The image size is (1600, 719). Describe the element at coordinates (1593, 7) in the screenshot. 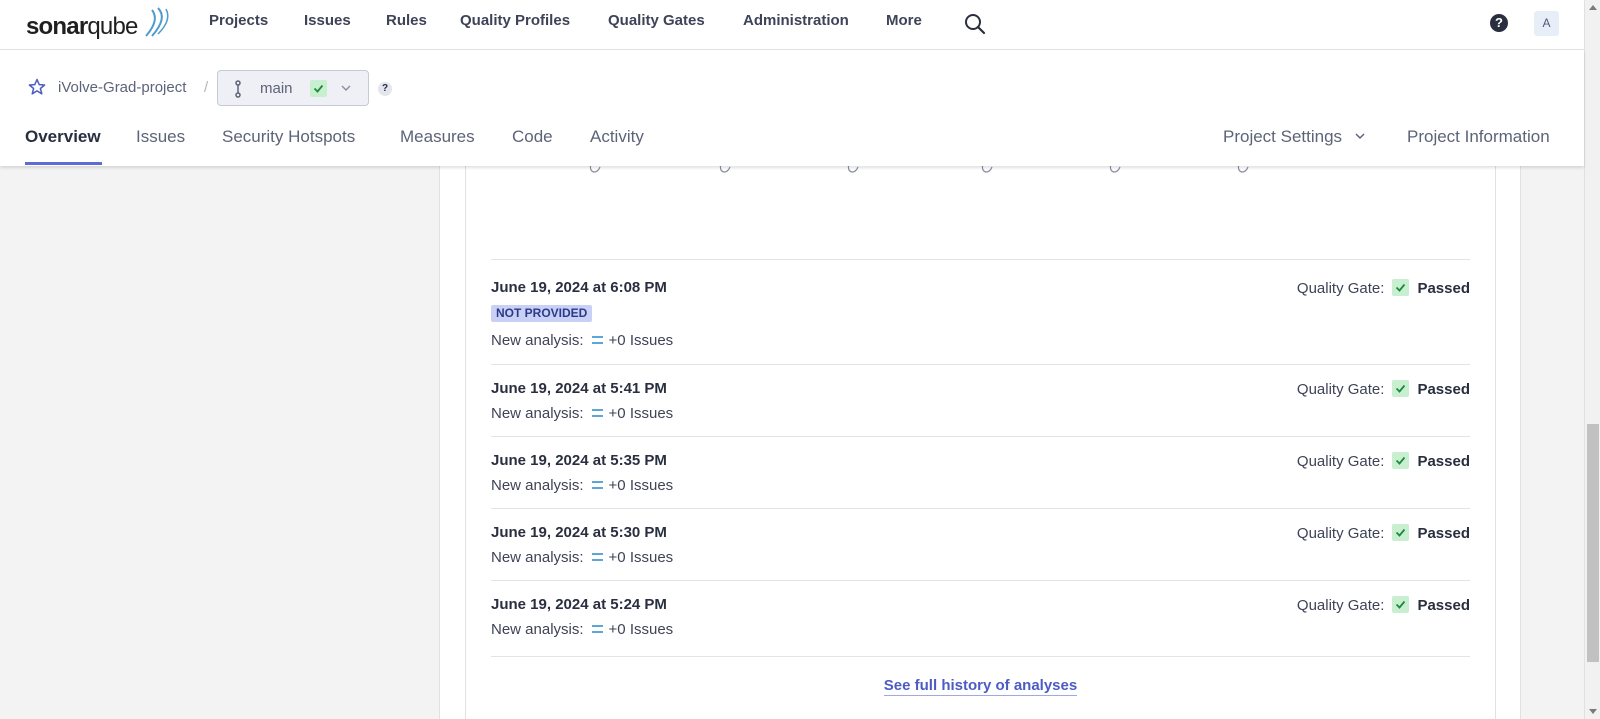

I see `scroll-up-arrow-icon` at that location.